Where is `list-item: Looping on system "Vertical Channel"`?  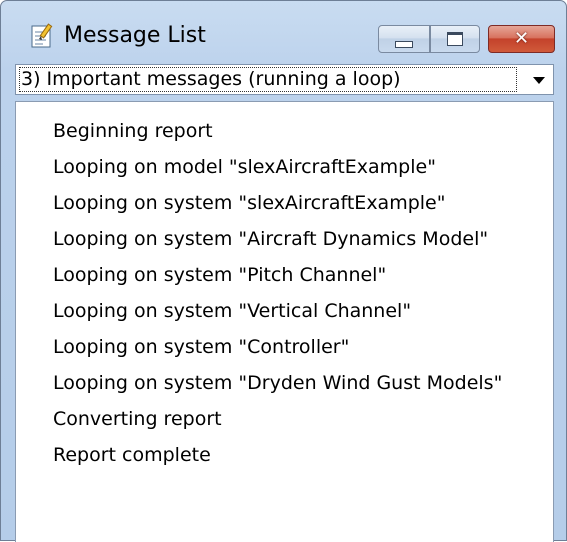 list-item: Looping on system "Vertical Channel" is located at coordinates (232, 311).